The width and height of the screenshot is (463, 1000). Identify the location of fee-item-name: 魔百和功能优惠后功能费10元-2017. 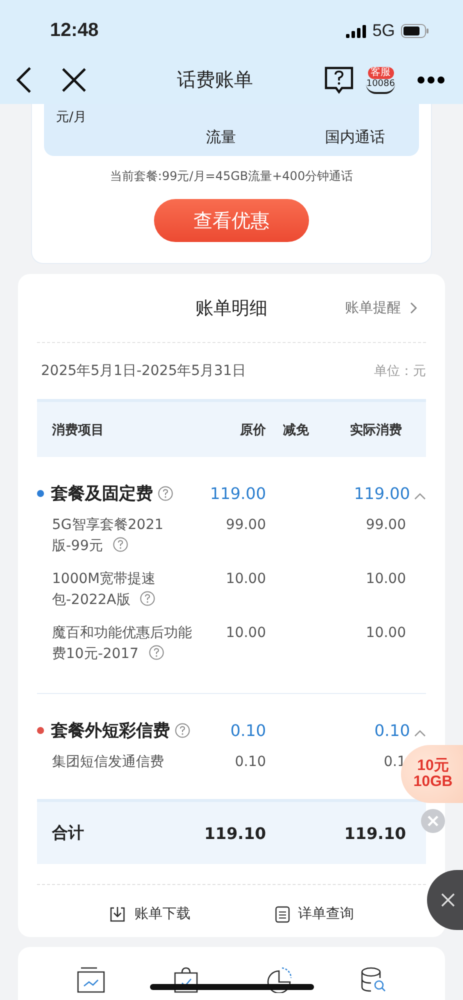
(122, 643).